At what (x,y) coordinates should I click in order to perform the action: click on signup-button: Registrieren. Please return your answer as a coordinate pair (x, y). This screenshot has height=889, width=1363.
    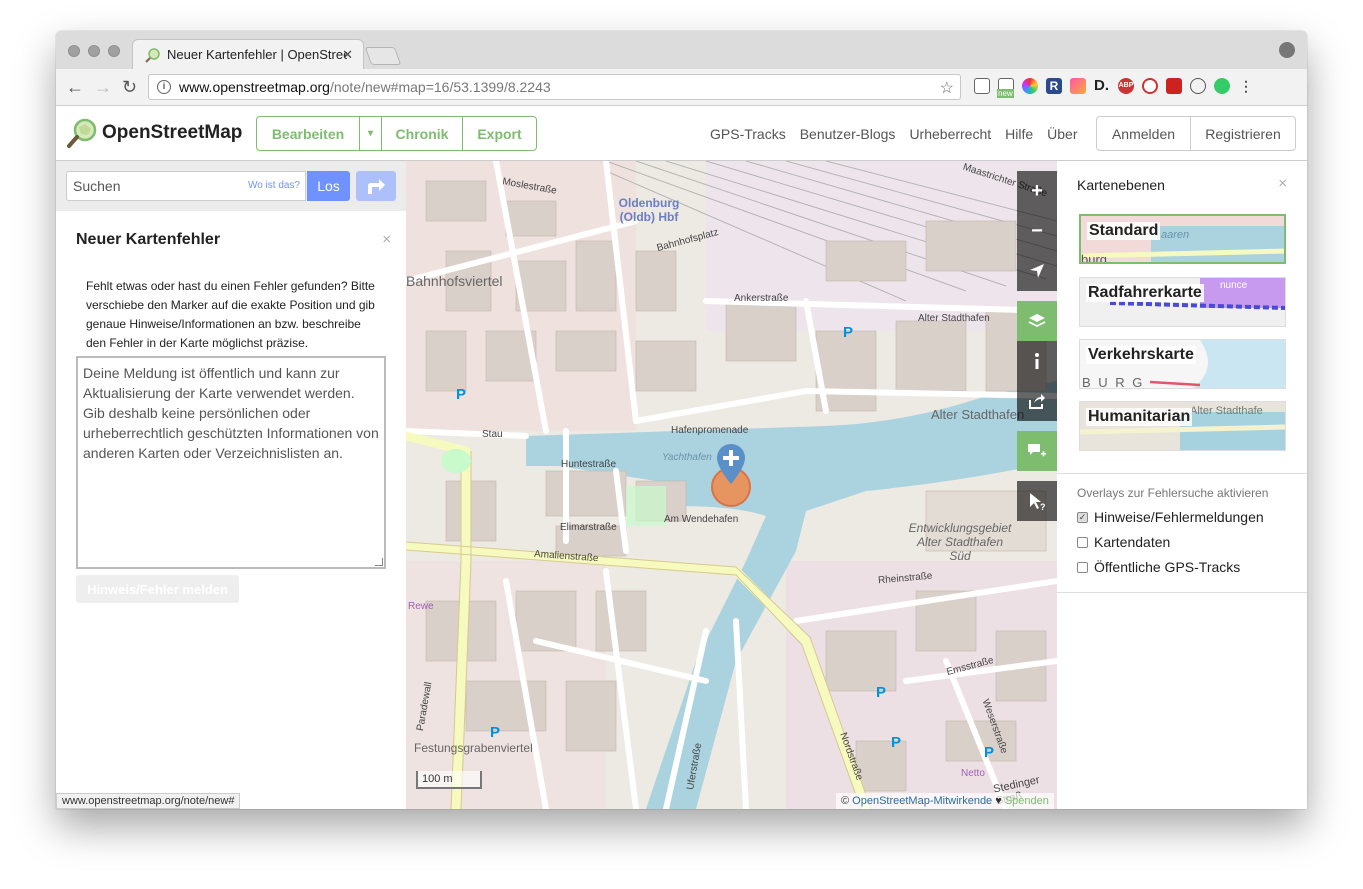
    Looking at the image, I should click on (1243, 133).